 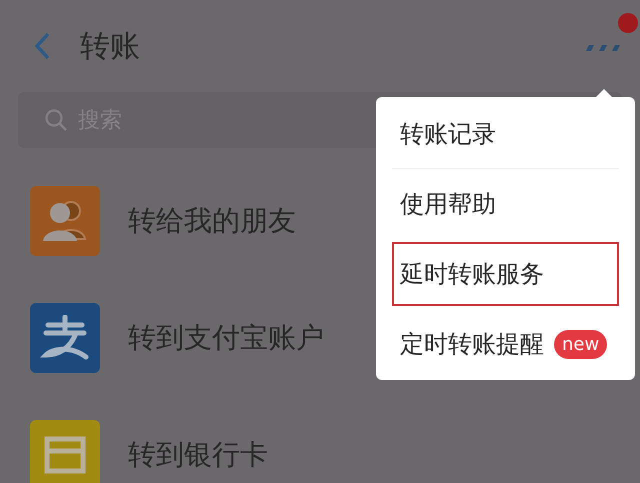 What do you see at coordinates (505, 204) in the screenshot?
I see `menu-item: 使用帮助` at bounding box center [505, 204].